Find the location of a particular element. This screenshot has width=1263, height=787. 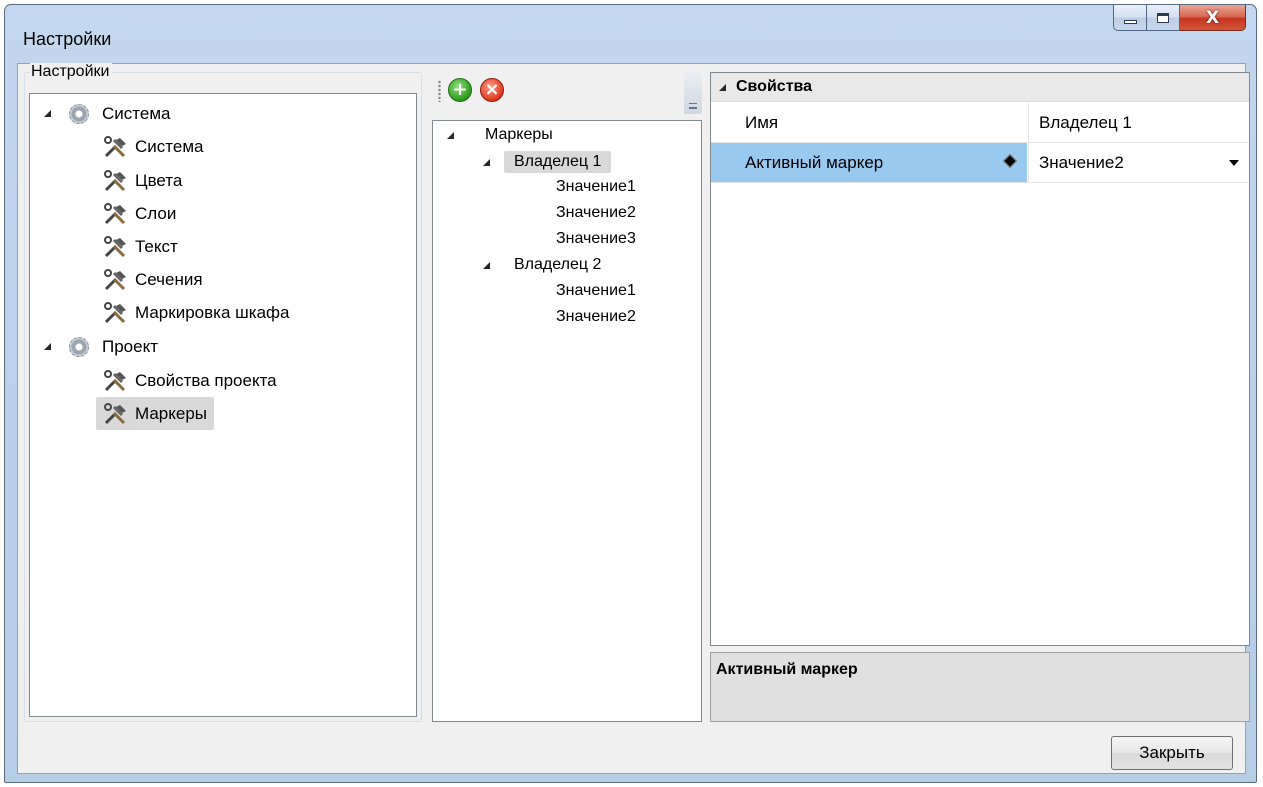

delete-icon: × is located at coordinates (492, 89).